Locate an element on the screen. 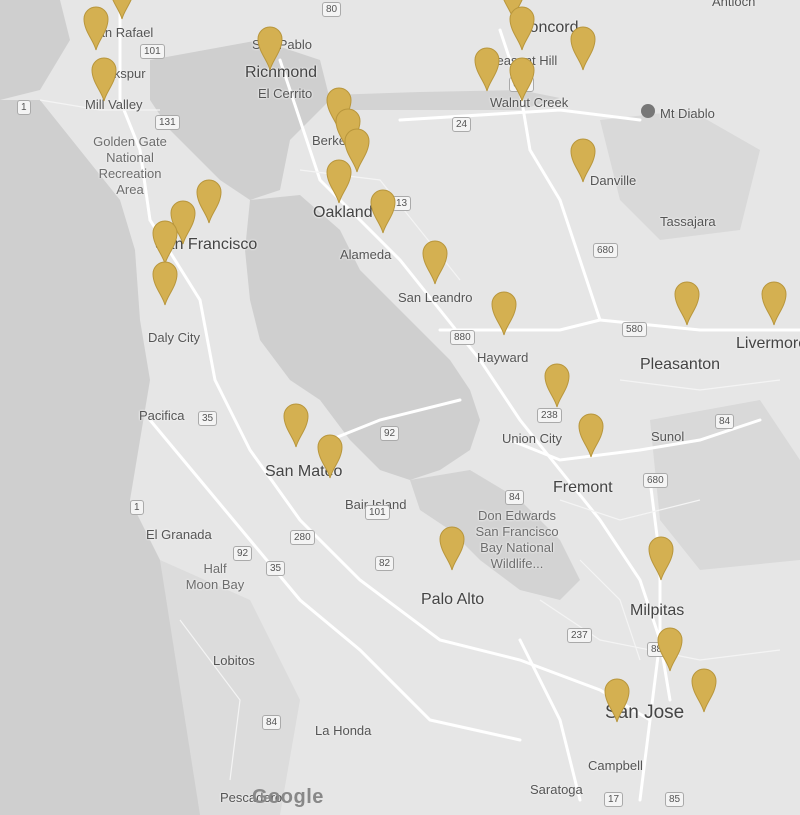 Image resolution: width=800 pixels, height=815 pixels. highway-shield: 85 is located at coordinates (675, 799).